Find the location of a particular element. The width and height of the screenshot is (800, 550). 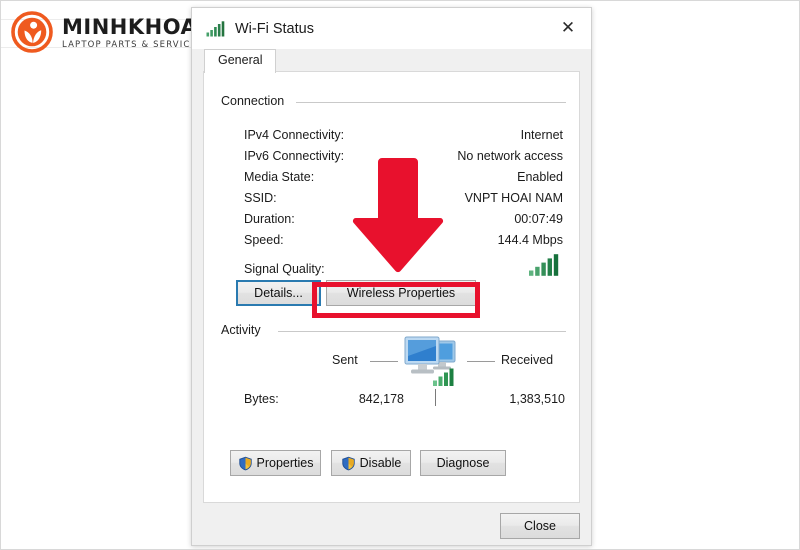

close-icon: ✕ is located at coordinates (568, 28).